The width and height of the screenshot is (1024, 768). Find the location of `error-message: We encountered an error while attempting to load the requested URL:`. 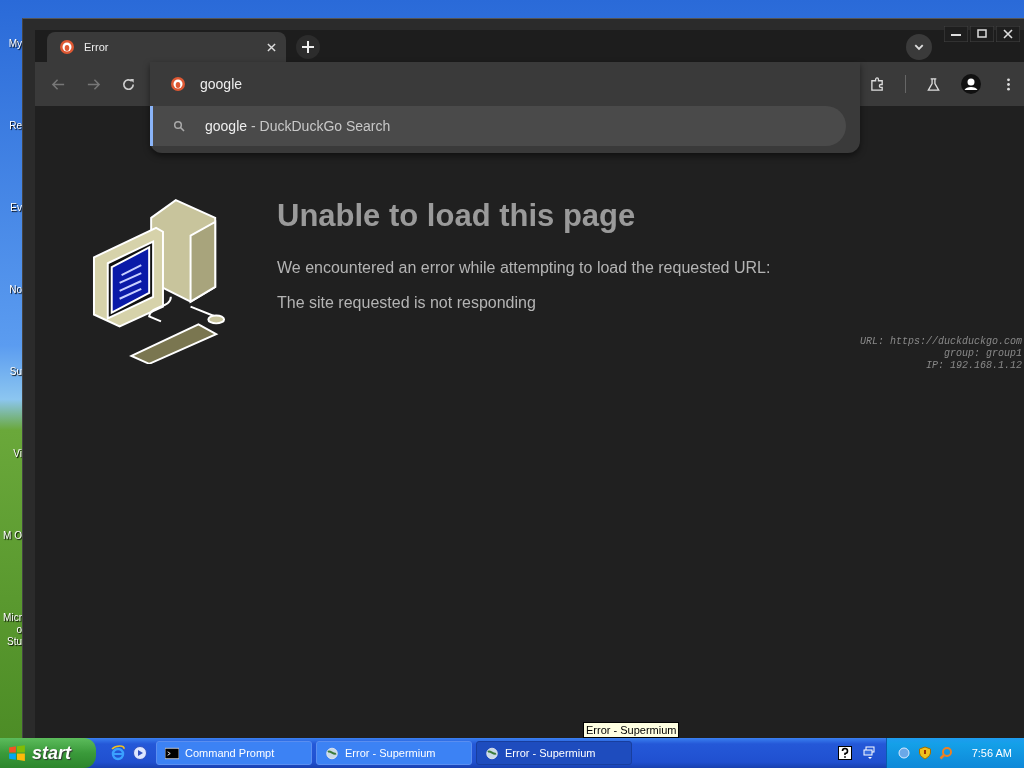

error-message: We encountered an error while attempting to load the requested URL: is located at coordinates (524, 268).